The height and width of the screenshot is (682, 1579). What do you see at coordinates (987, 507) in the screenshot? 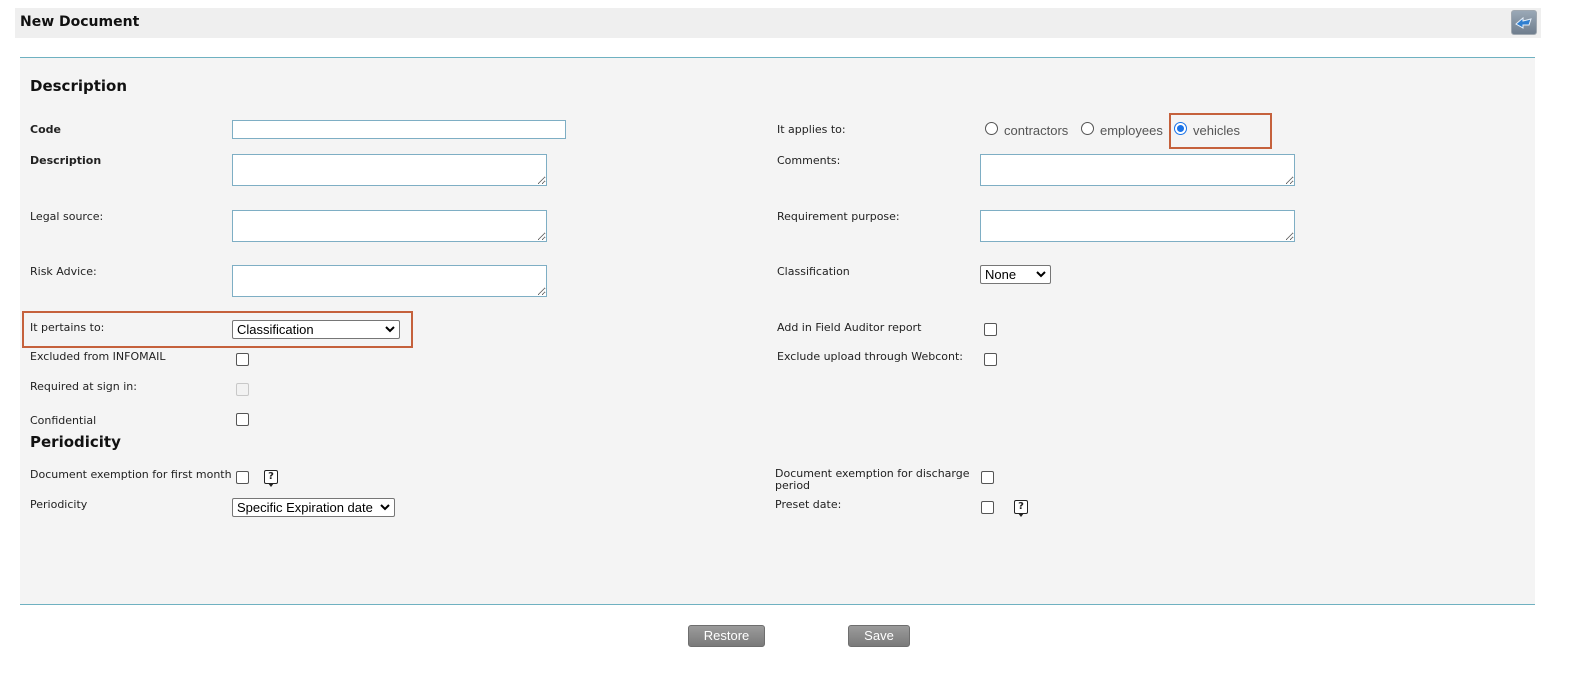
I see `preset-date-checkbox` at bounding box center [987, 507].